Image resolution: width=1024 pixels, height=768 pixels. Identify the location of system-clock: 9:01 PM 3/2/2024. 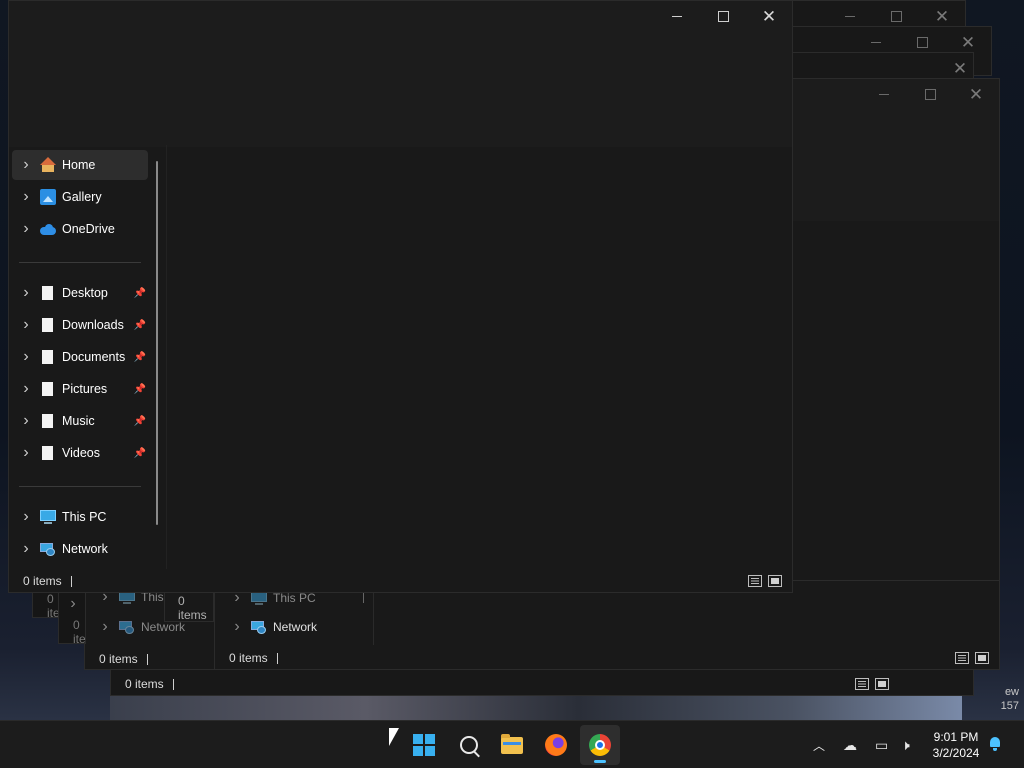
(956, 745).